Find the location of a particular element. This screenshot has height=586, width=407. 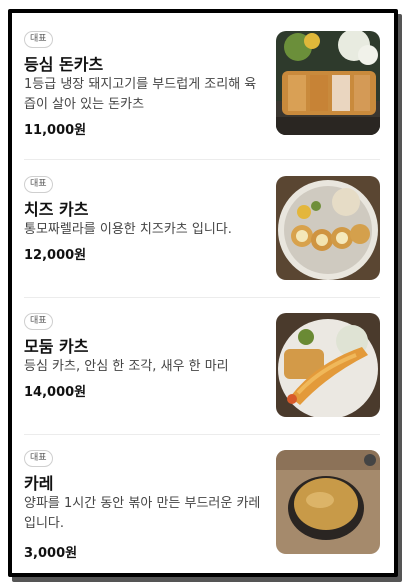

menu-item-price: 11,000원 is located at coordinates (55, 130).